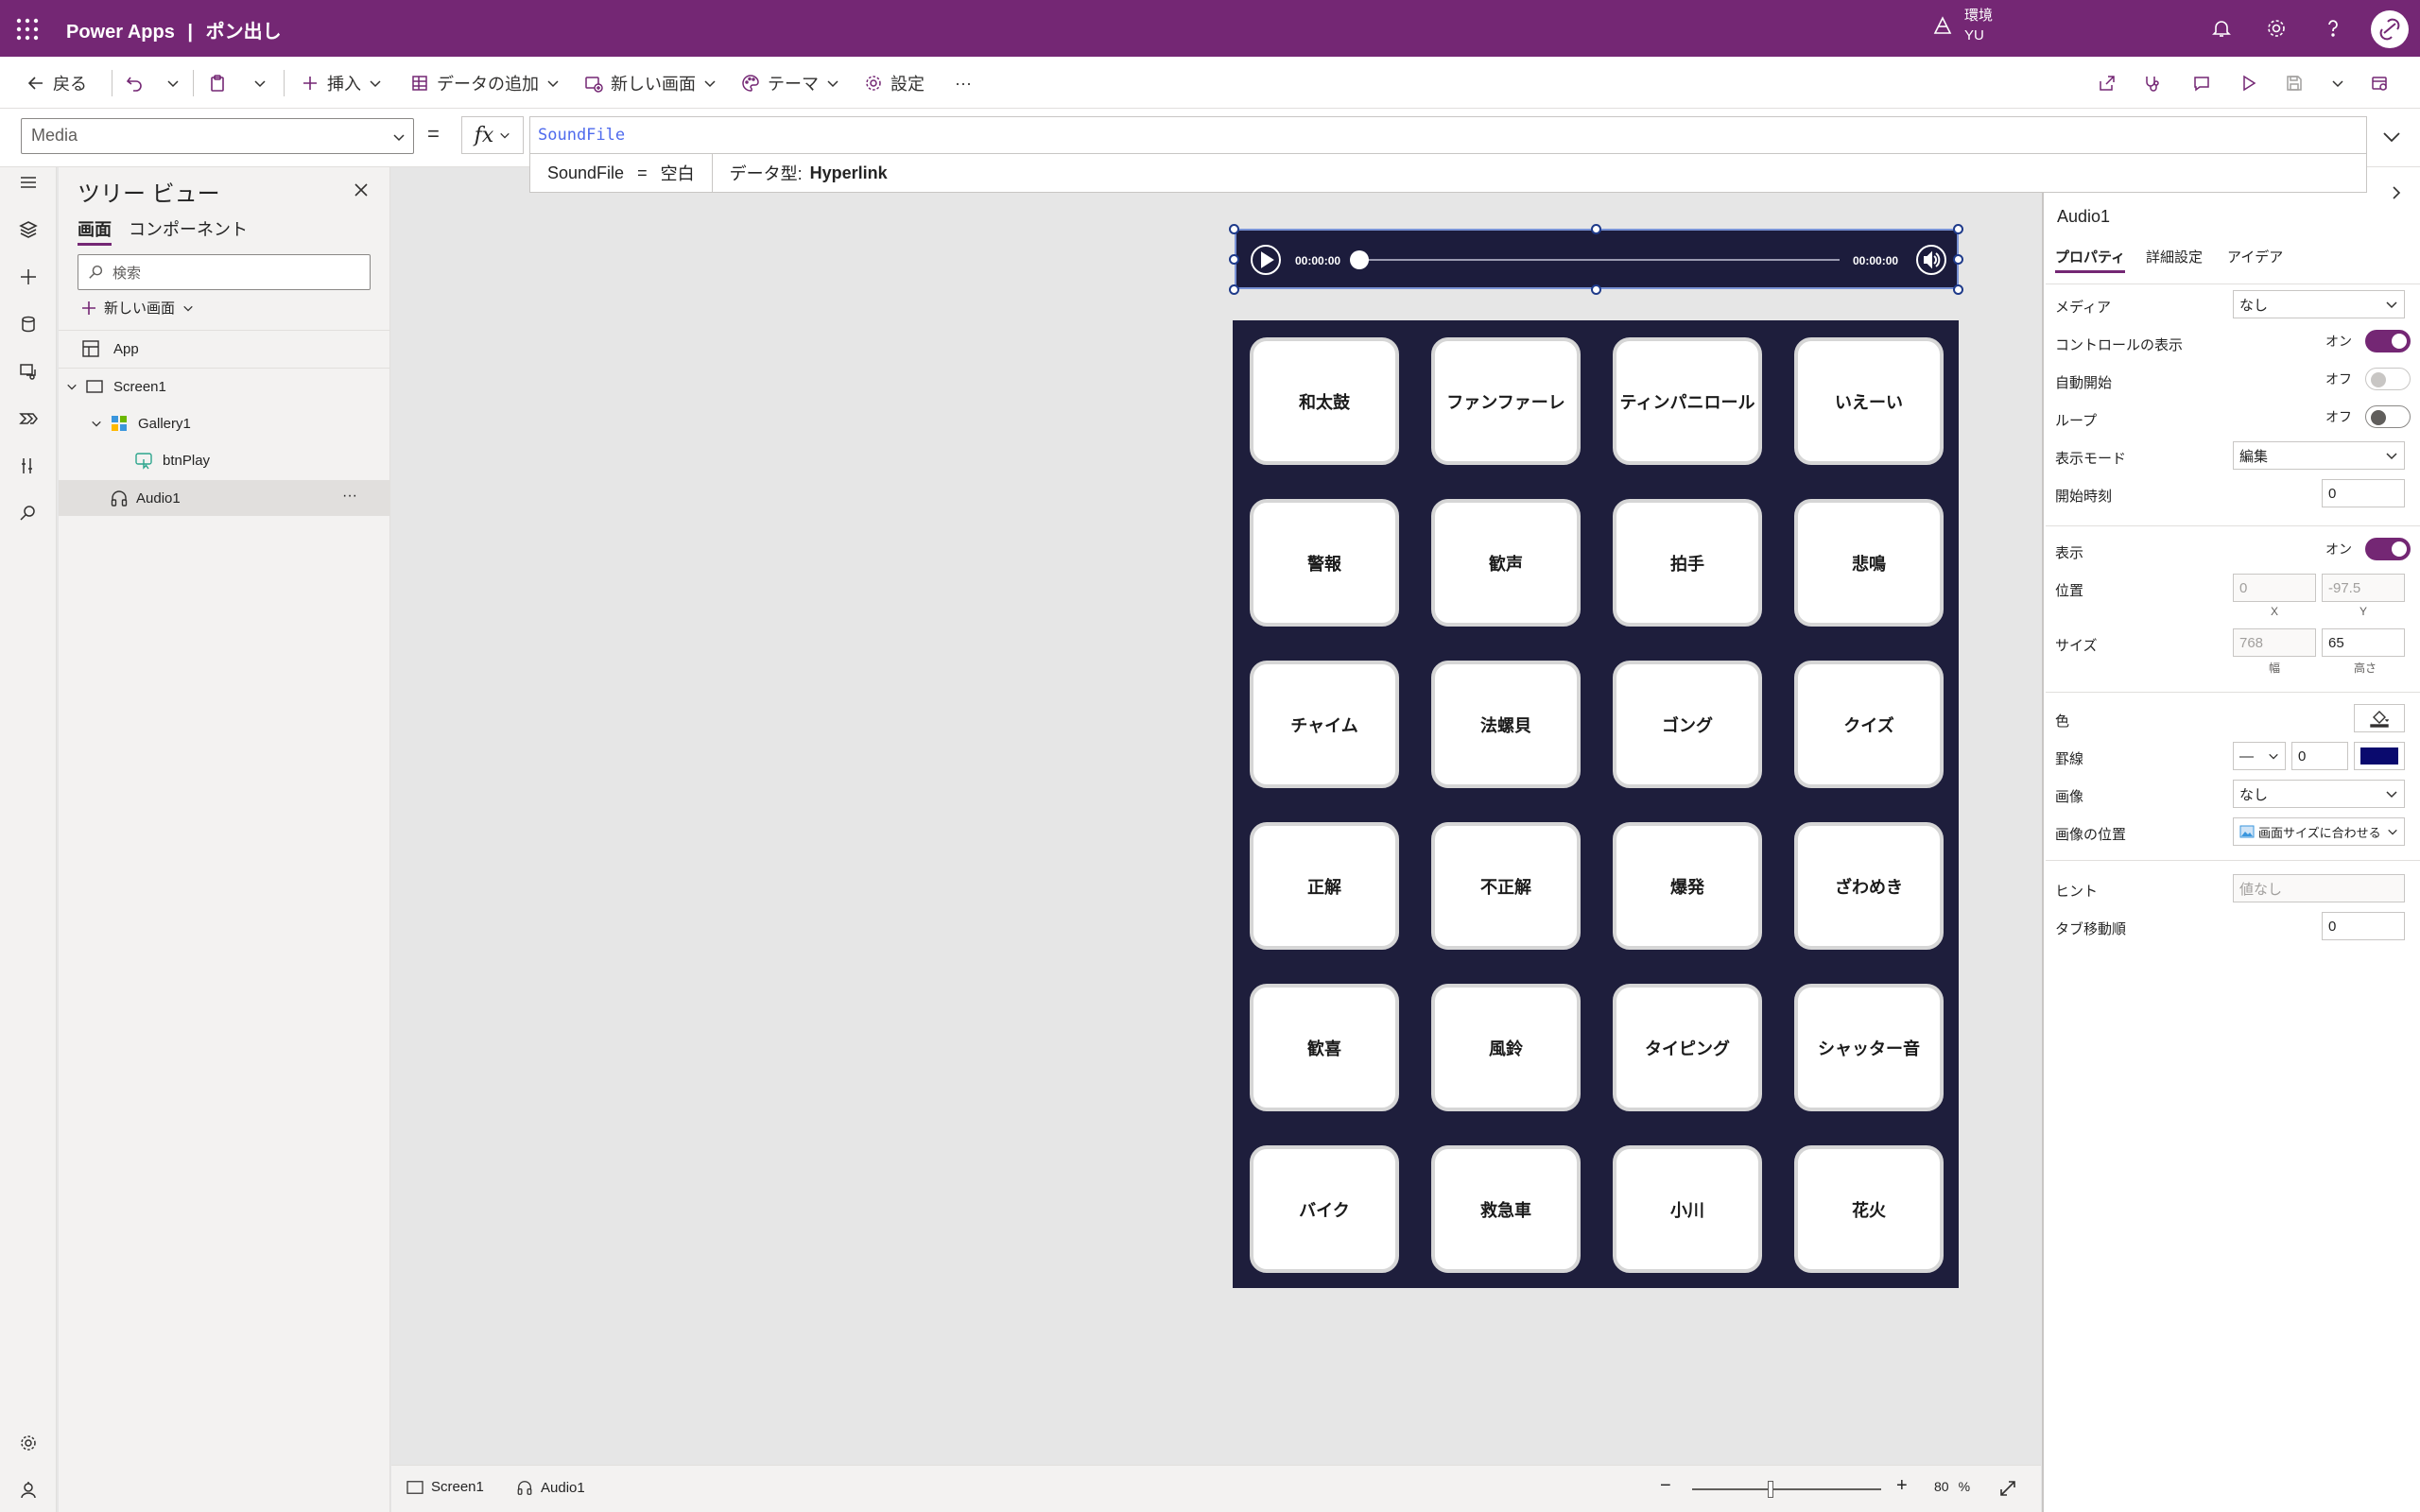  I want to click on help-icon, so click(2333, 28).